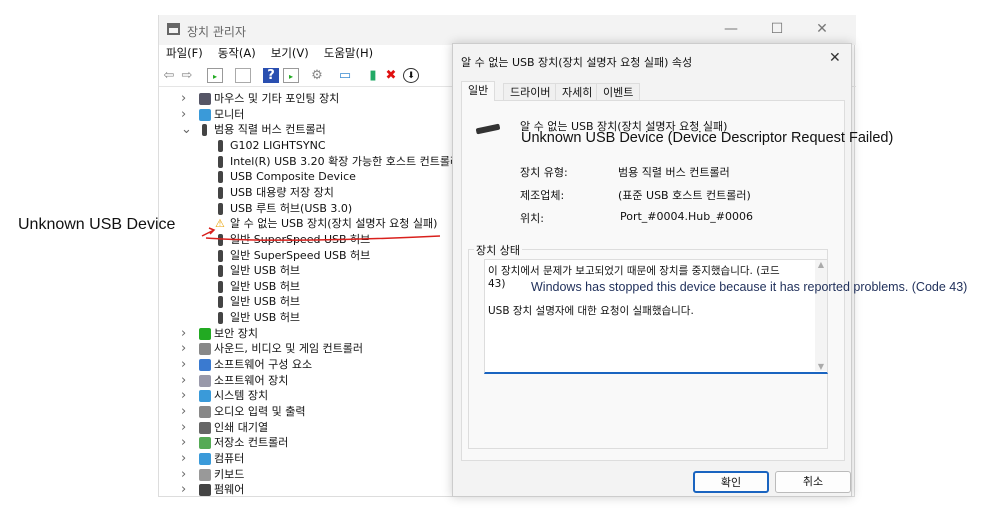 The height and width of the screenshot is (519, 998). What do you see at coordinates (498, 250) in the screenshot?
I see `device-status-label: 장치 상태` at bounding box center [498, 250].